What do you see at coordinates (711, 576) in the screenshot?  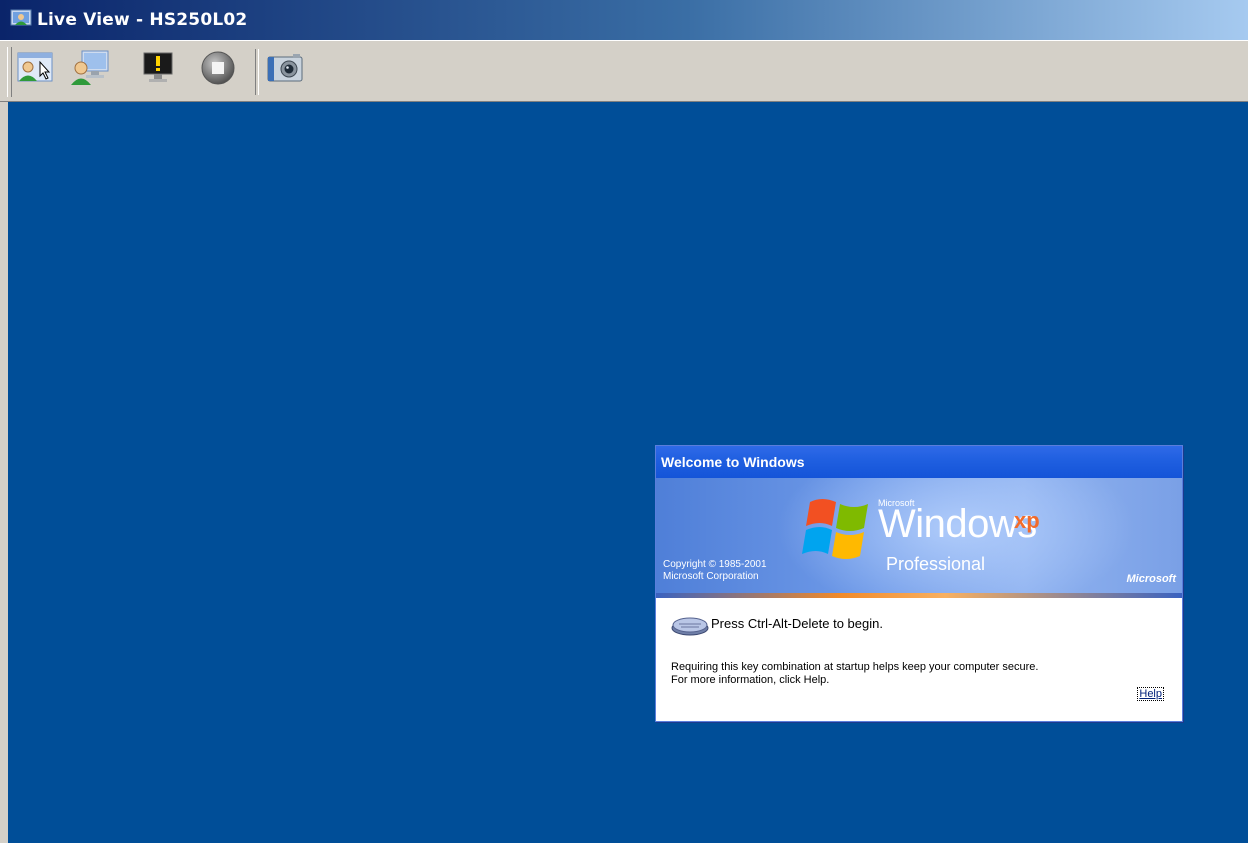 I see `copyright-line-2: Microsoft Corporation` at bounding box center [711, 576].